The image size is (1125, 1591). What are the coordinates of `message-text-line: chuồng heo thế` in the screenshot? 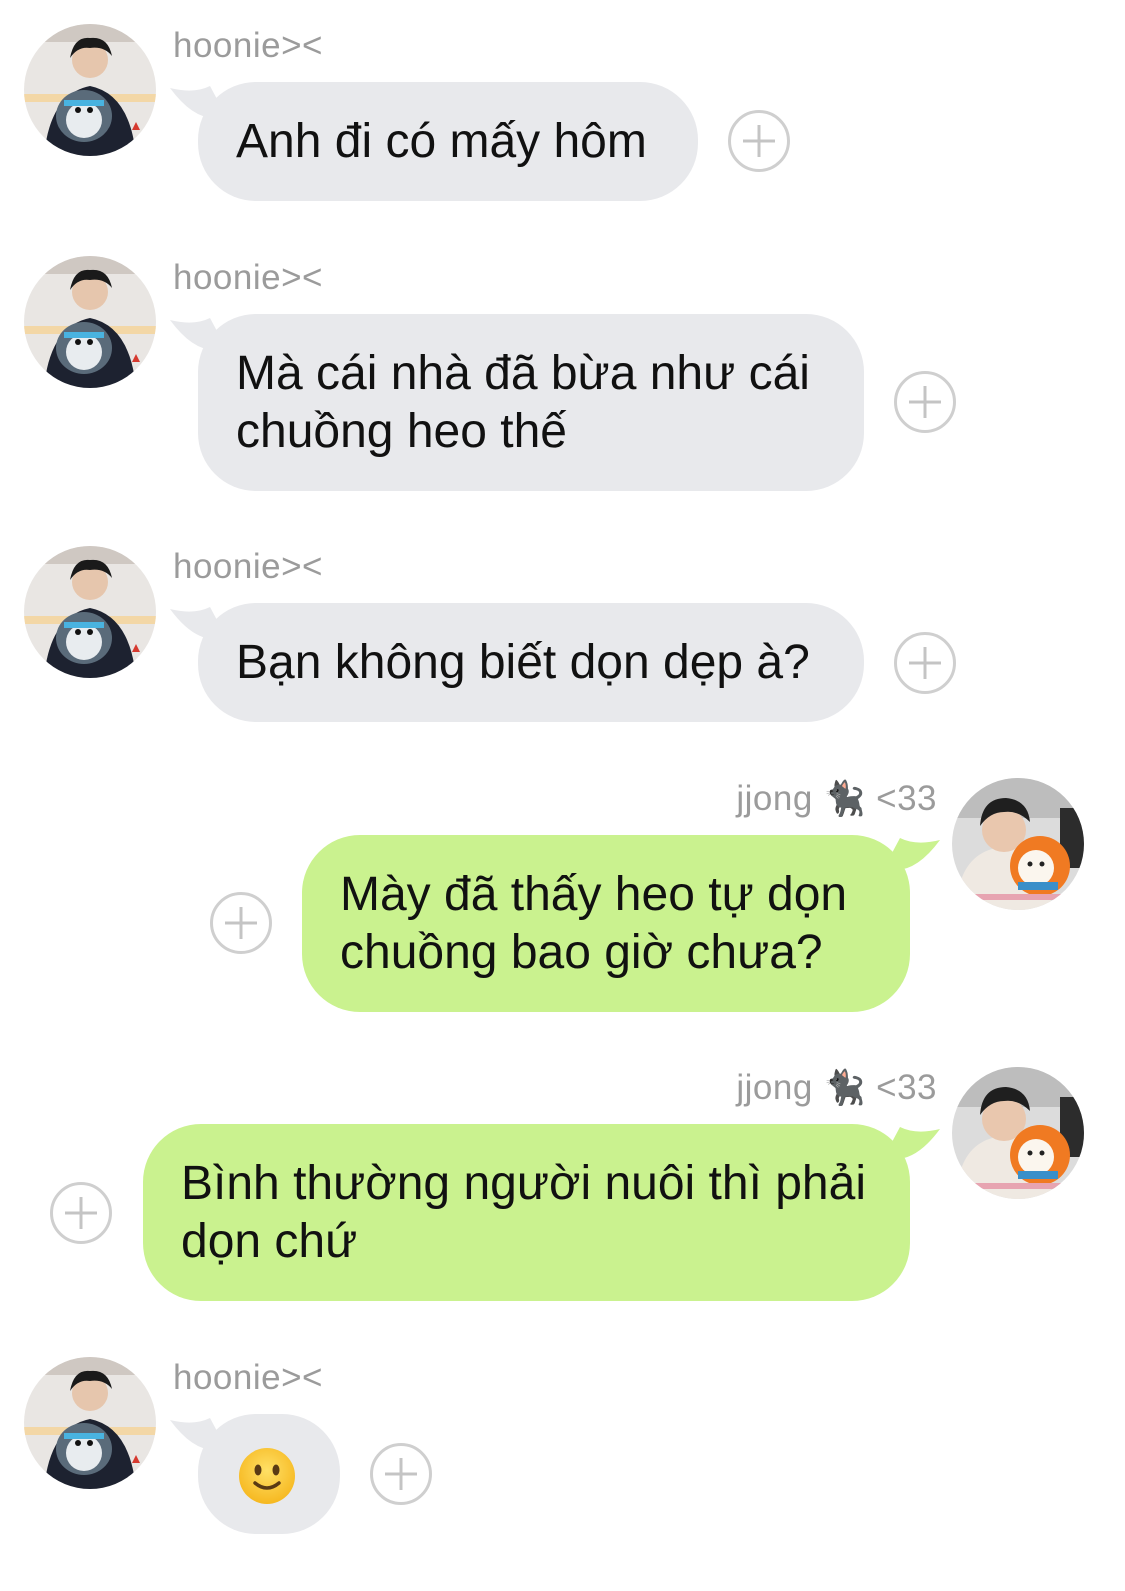 It's located at (401, 431).